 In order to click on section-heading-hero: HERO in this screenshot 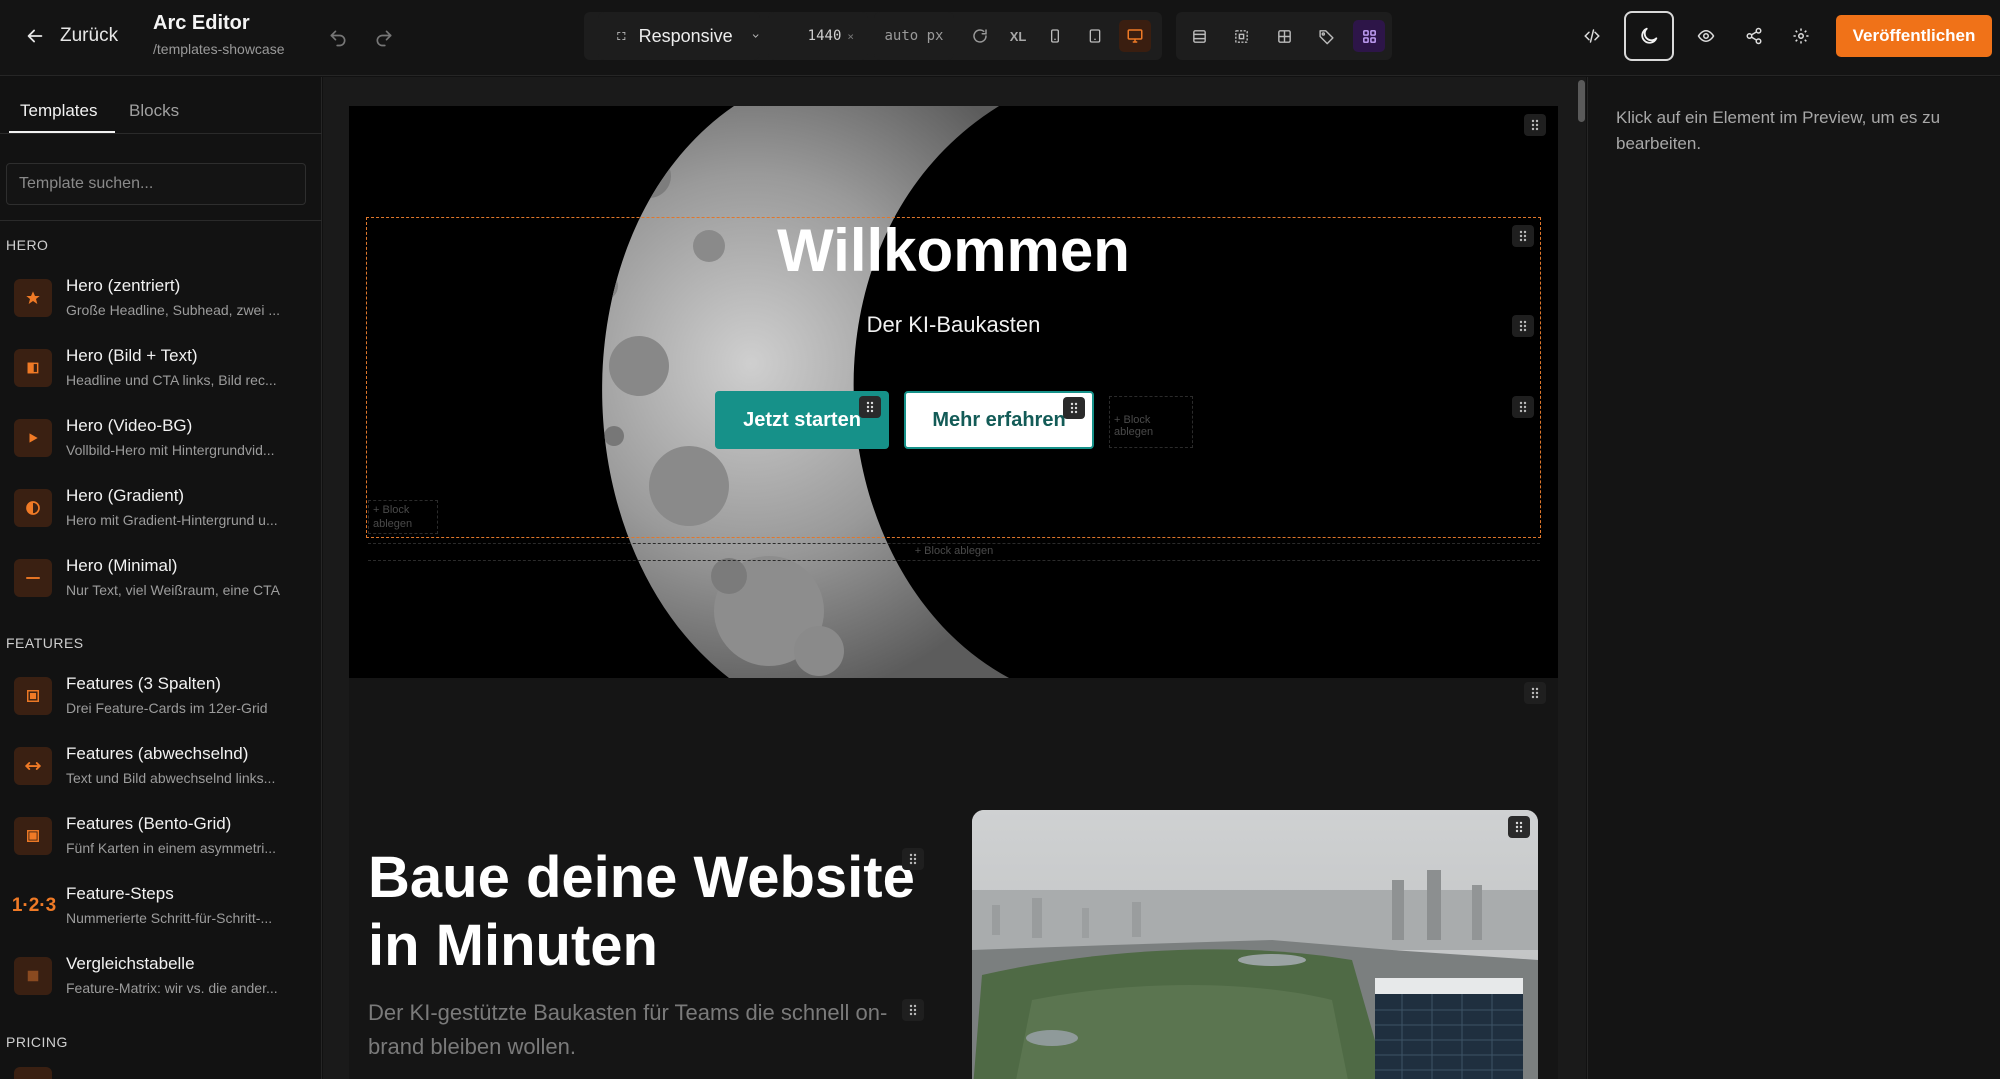, I will do `click(27, 245)`.